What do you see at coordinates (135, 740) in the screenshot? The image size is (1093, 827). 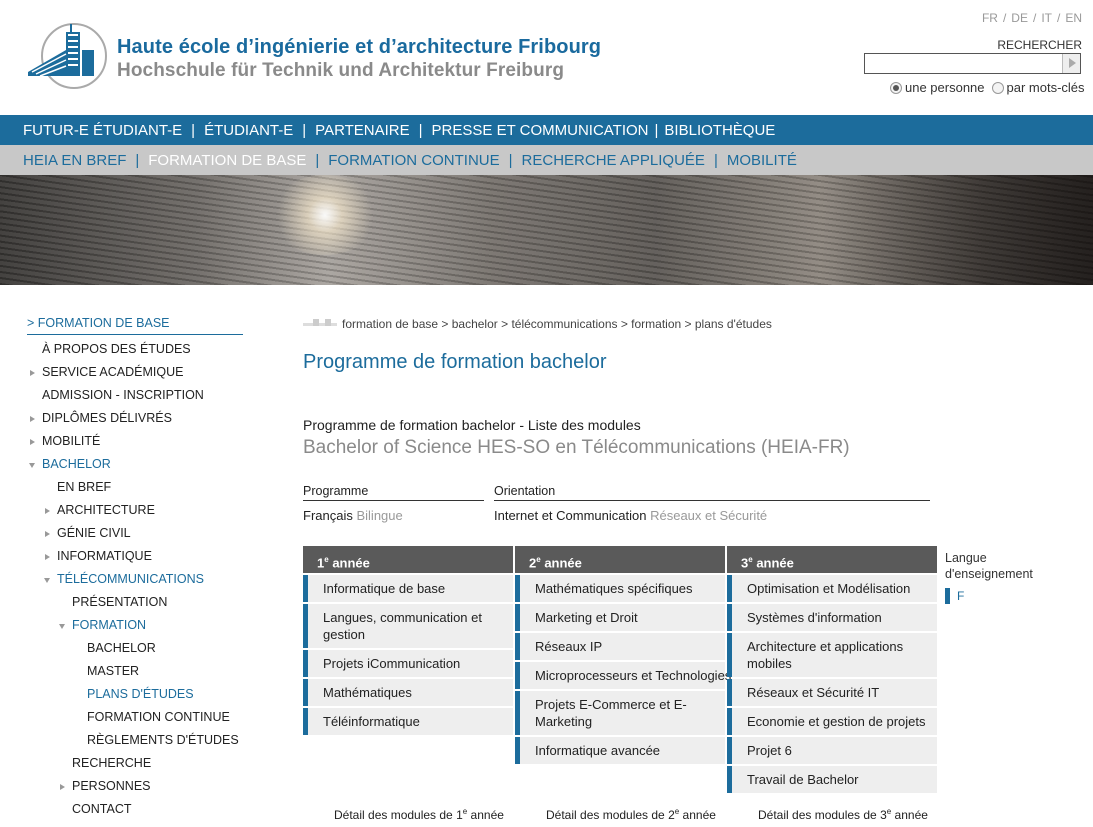 I see `sidebar-item-reglements: RÈGLEMENTS D'ÉTUDES` at bounding box center [135, 740].